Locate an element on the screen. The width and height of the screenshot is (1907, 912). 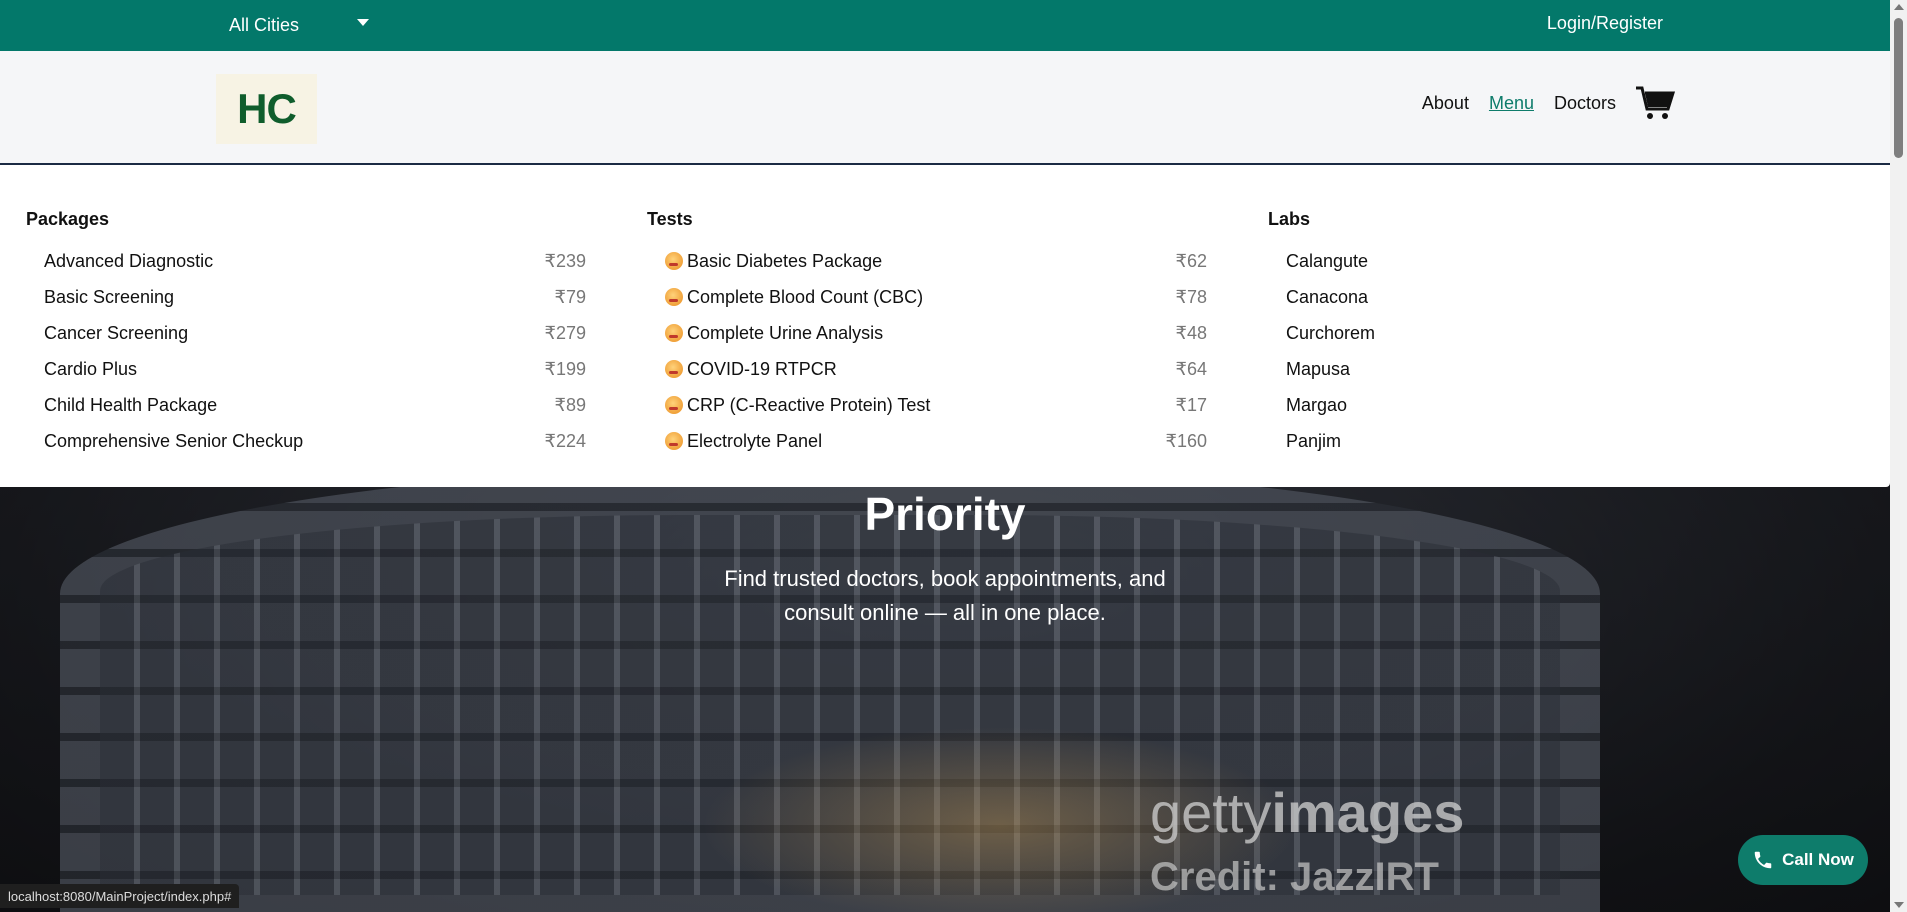
hero-title: Priority is located at coordinates (945, 514).